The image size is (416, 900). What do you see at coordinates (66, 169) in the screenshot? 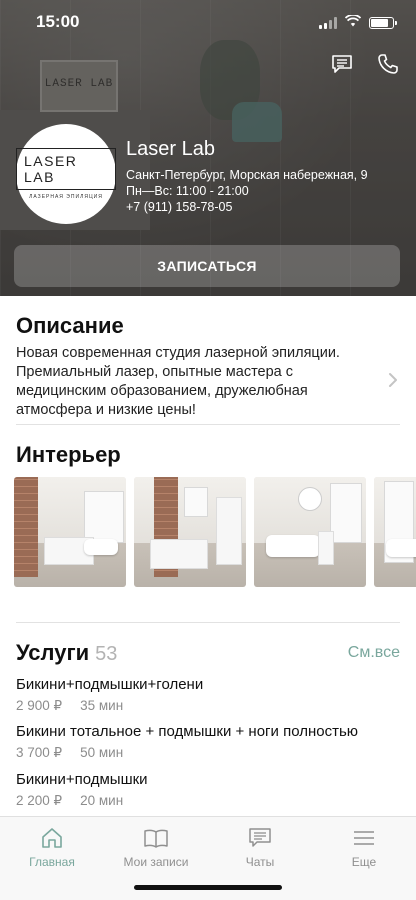
I see `salon-logo-text: LASER LAB` at bounding box center [66, 169].